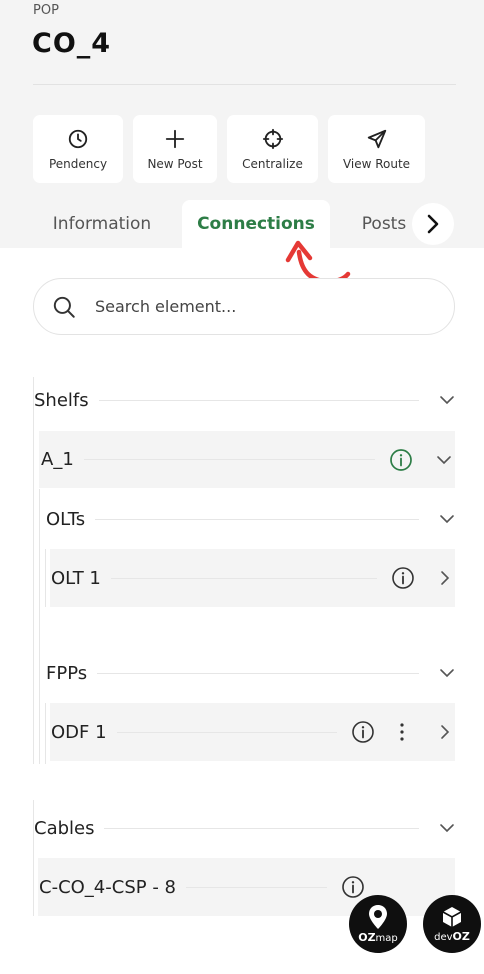 This screenshot has height=974, width=484. I want to click on fpp-item: ODF 1, so click(252, 732).